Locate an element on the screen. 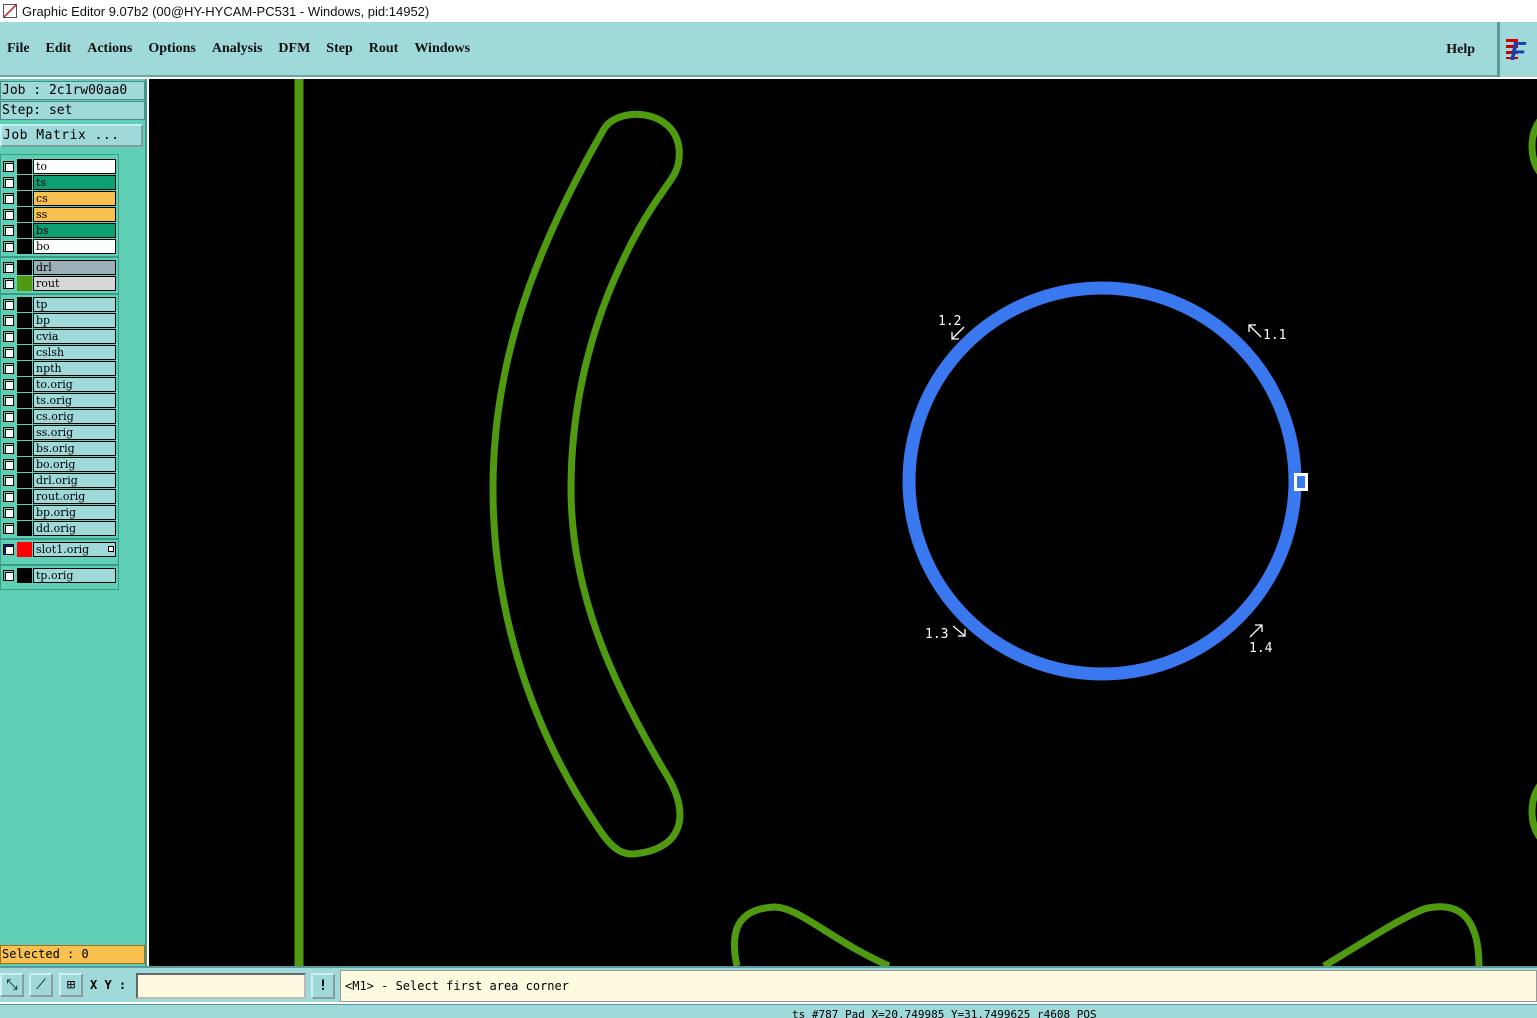 The width and height of the screenshot is (1537, 1018). layer-name: tp is located at coordinates (74, 304).